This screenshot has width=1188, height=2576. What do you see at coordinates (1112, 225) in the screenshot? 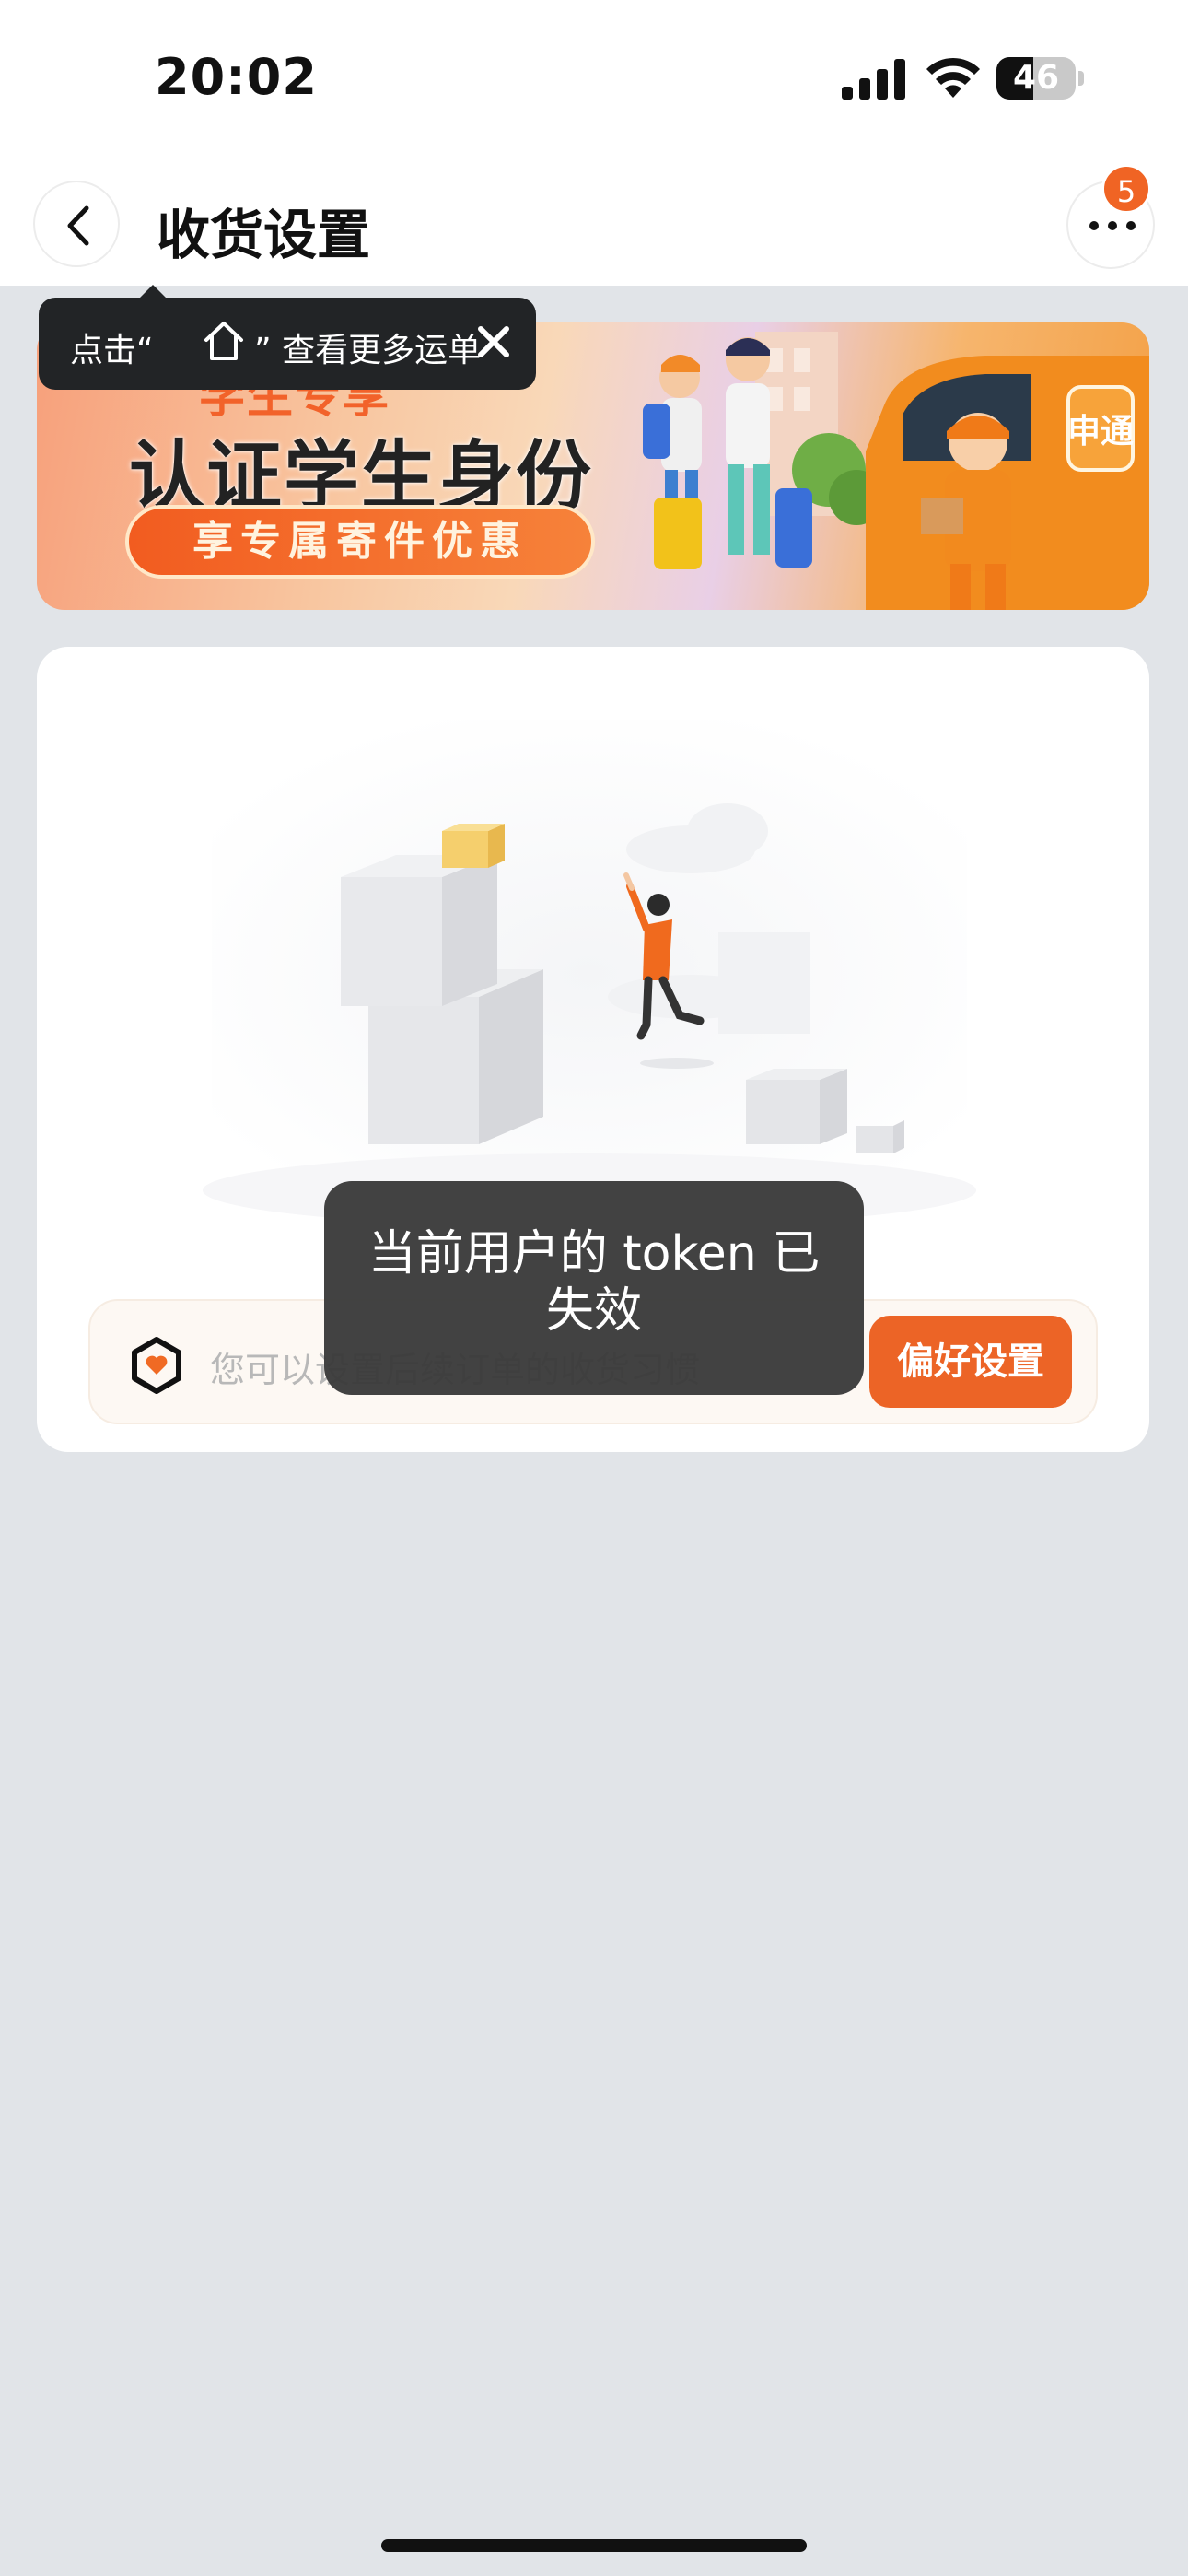
I see `more-dots-icon` at bounding box center [1112, 225].